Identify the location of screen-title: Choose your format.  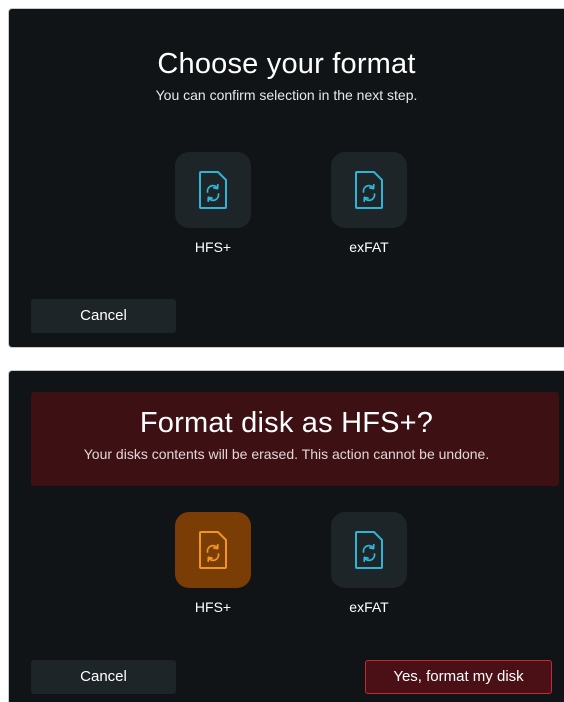
(286, 64).